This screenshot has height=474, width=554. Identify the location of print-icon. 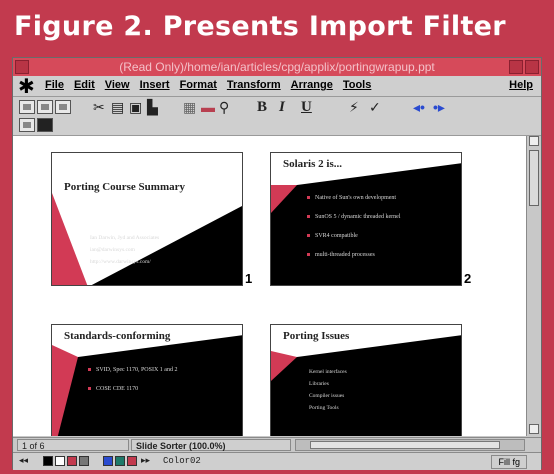
(63, 107).